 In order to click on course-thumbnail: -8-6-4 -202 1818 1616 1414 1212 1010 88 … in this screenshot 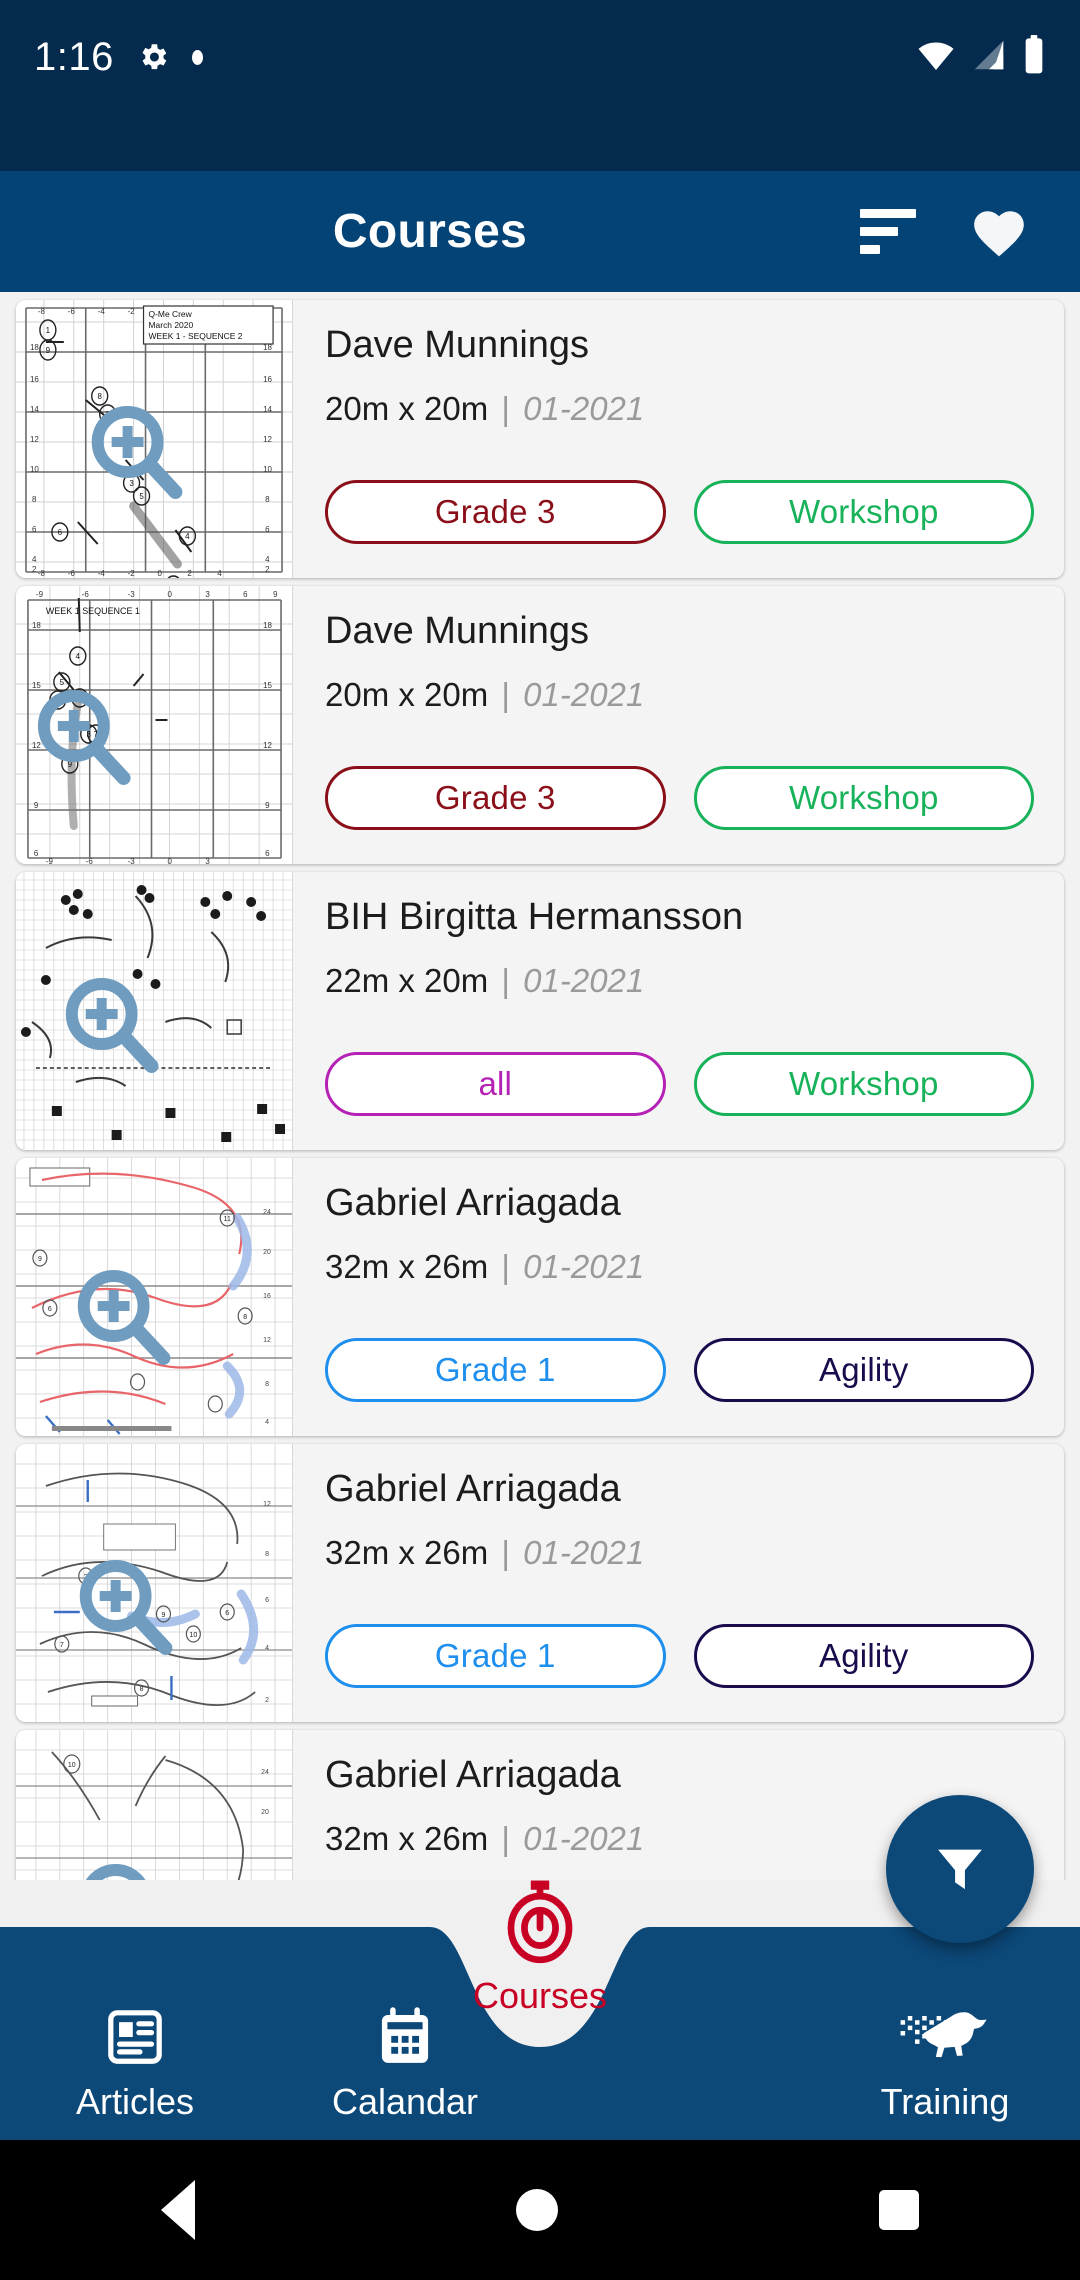, I will do `click(154, 439)`.